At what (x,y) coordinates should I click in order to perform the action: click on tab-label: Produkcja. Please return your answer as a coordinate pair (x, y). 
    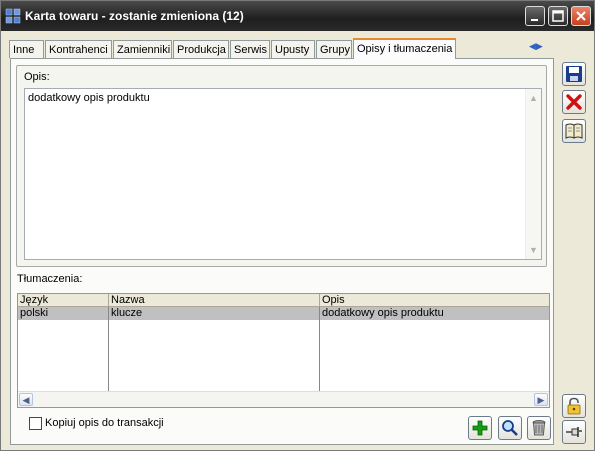
    Looking at the image, I should click on (201, 50).